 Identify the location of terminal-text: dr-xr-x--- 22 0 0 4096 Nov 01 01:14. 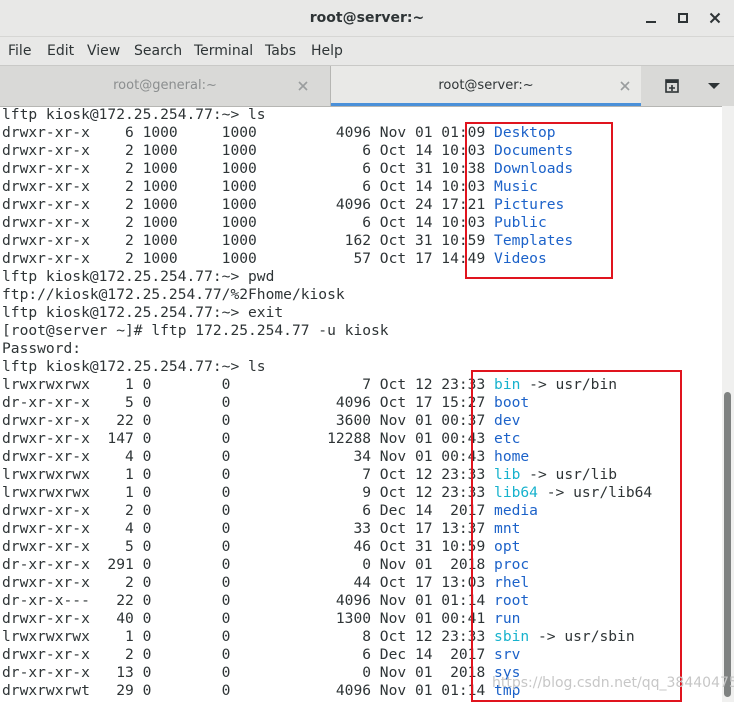
(248, 600).